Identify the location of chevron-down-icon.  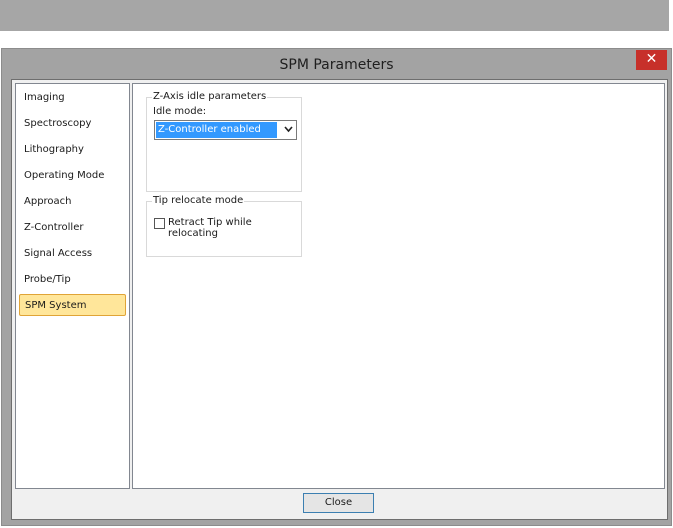
(288, 129).